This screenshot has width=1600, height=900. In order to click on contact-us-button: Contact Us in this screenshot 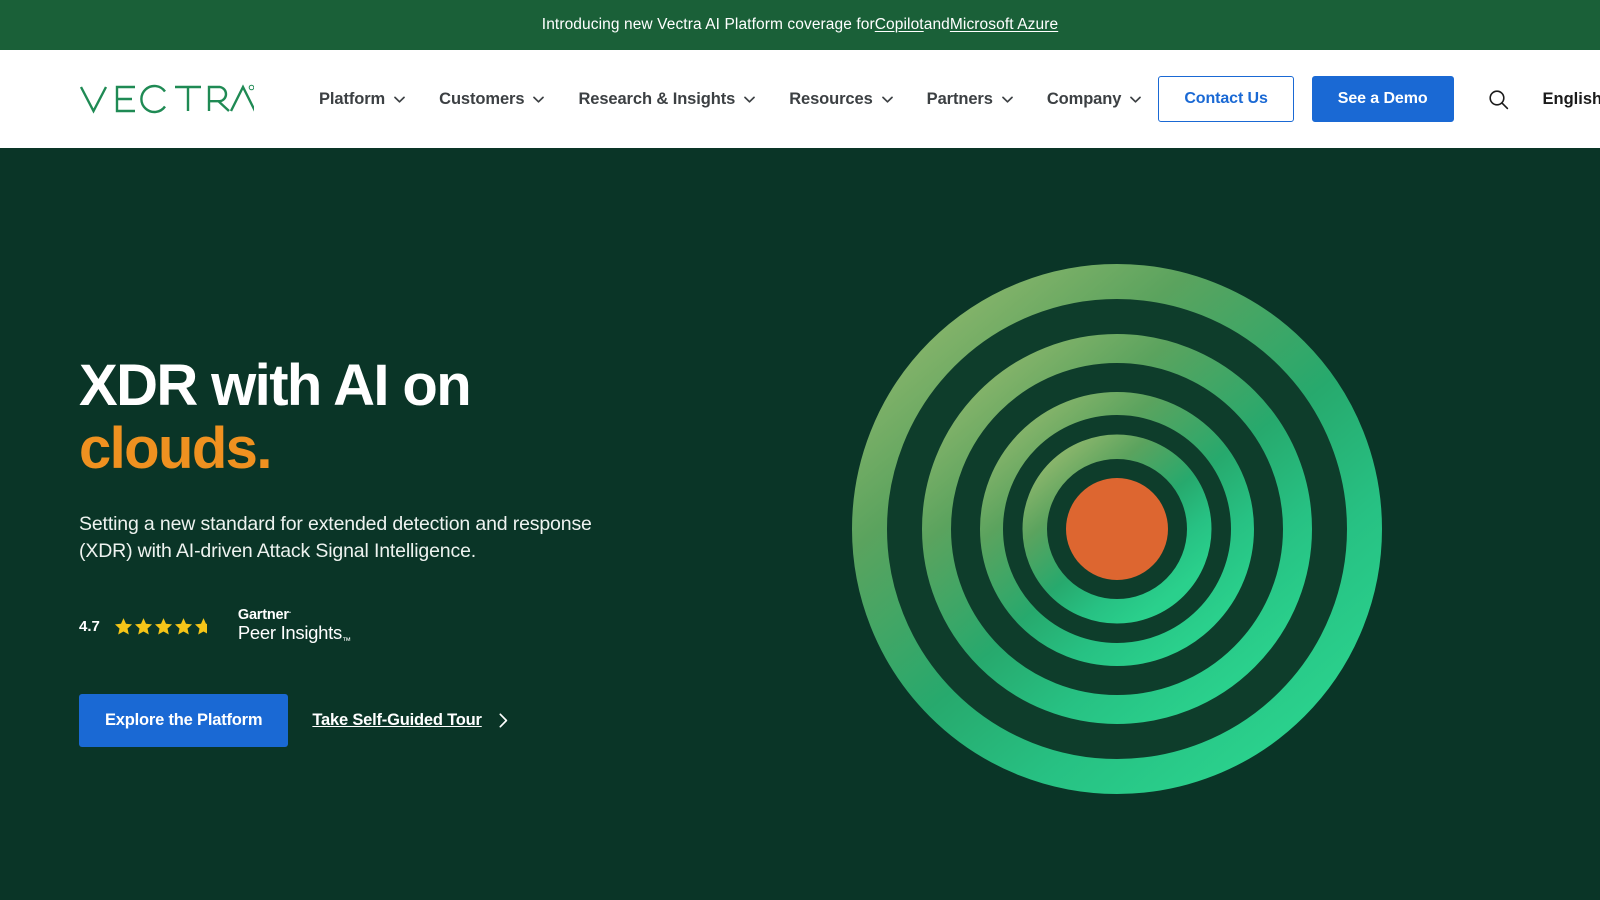, I will do `click(1226, 99)`.